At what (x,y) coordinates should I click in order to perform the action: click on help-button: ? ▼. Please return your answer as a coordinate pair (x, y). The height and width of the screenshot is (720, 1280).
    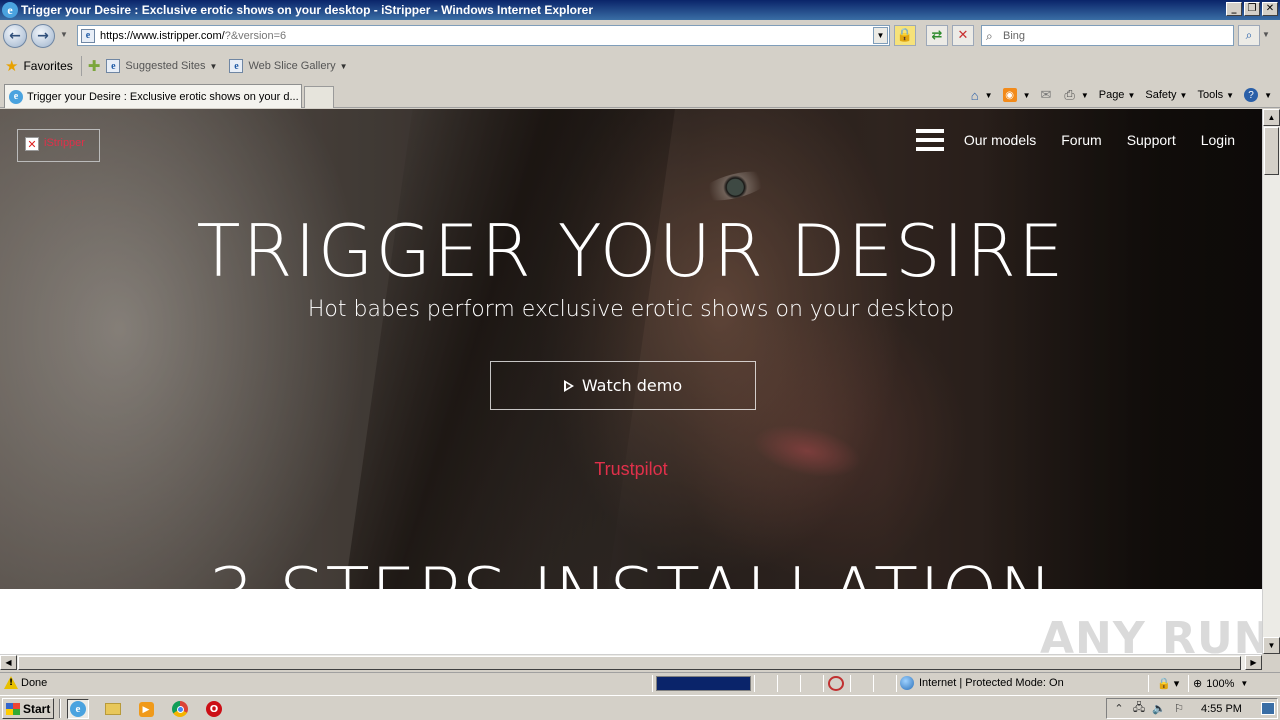
    Looking at the image, I should click on (1258, 95).